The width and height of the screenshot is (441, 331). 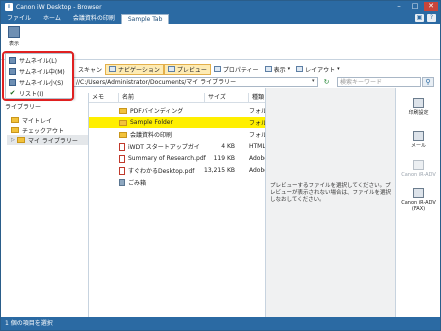 I want to click on tab-sample: Sample Tab, so click(x=145, y=19).